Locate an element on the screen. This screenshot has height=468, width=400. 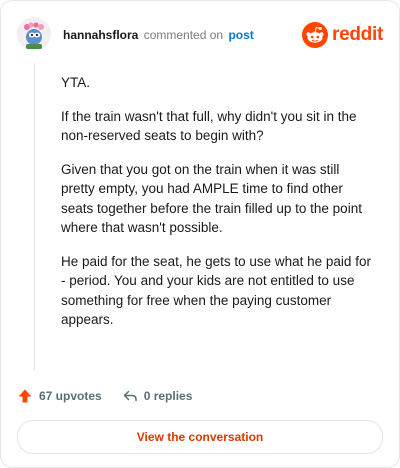
reddit-wordmark: reddit is located at coordinates (357, 34).